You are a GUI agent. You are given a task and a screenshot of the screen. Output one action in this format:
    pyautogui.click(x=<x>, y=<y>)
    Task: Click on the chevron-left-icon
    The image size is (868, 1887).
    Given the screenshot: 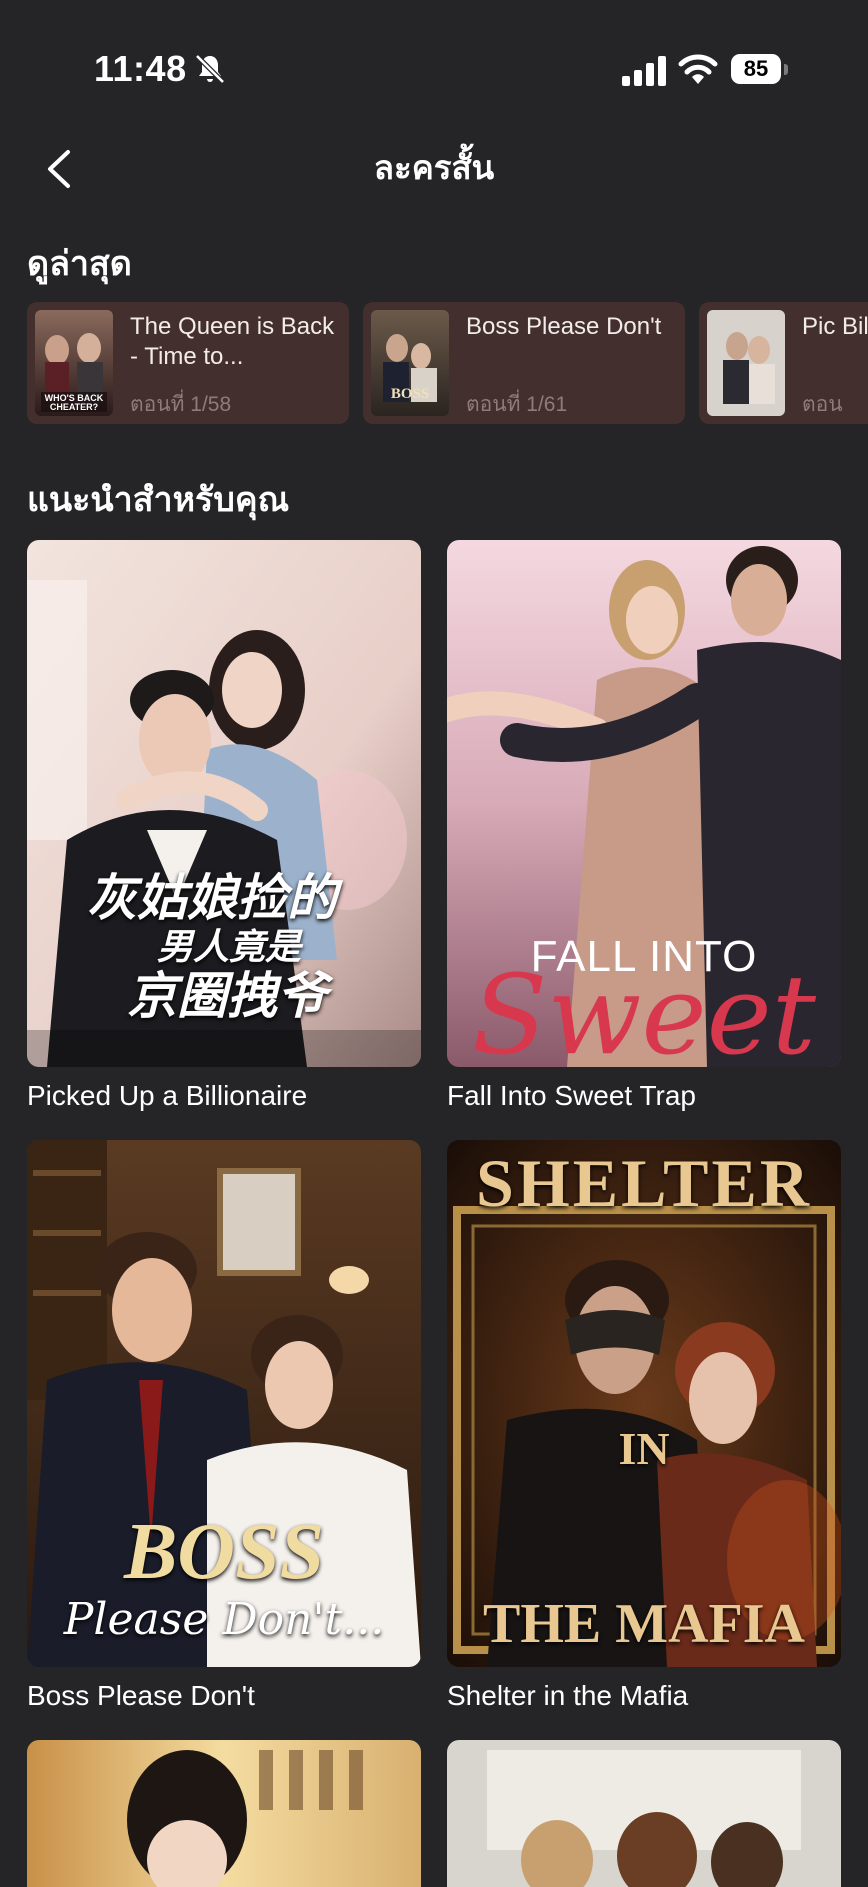 What is the action you would take?
    pyautogui.click(x=59, y=169)
    